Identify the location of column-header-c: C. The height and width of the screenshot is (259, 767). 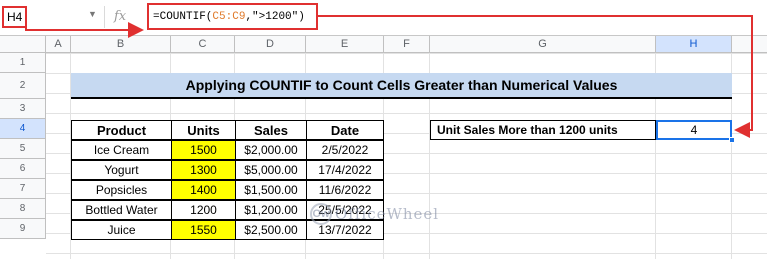
(203, 44).